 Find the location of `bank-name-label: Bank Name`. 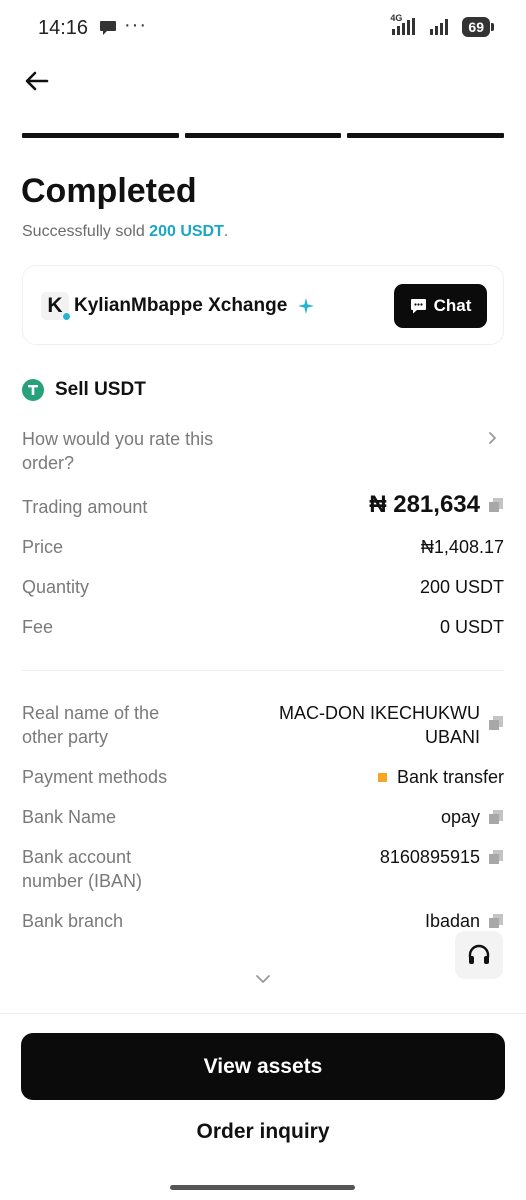

bank-name-label: Bank Name is located at coordinates (69, 817).